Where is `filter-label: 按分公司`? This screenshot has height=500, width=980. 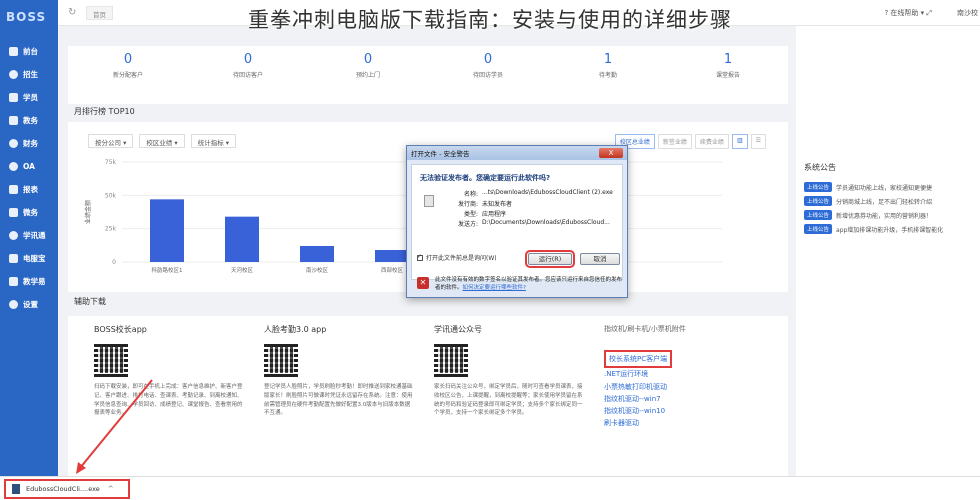
filter-label: 按分公司 is located at coordinates (108, 143).